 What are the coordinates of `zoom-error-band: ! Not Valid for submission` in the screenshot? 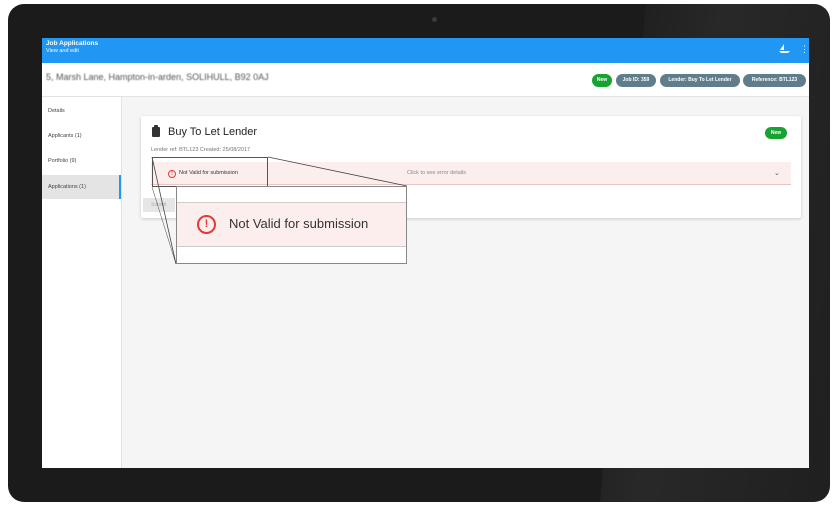 It's located at (291, 224).